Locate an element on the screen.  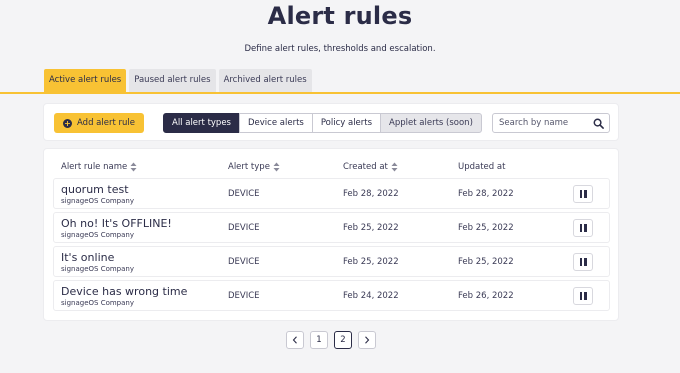
filter-device-alerts: Device alerts is located at coordinates (276, 123).